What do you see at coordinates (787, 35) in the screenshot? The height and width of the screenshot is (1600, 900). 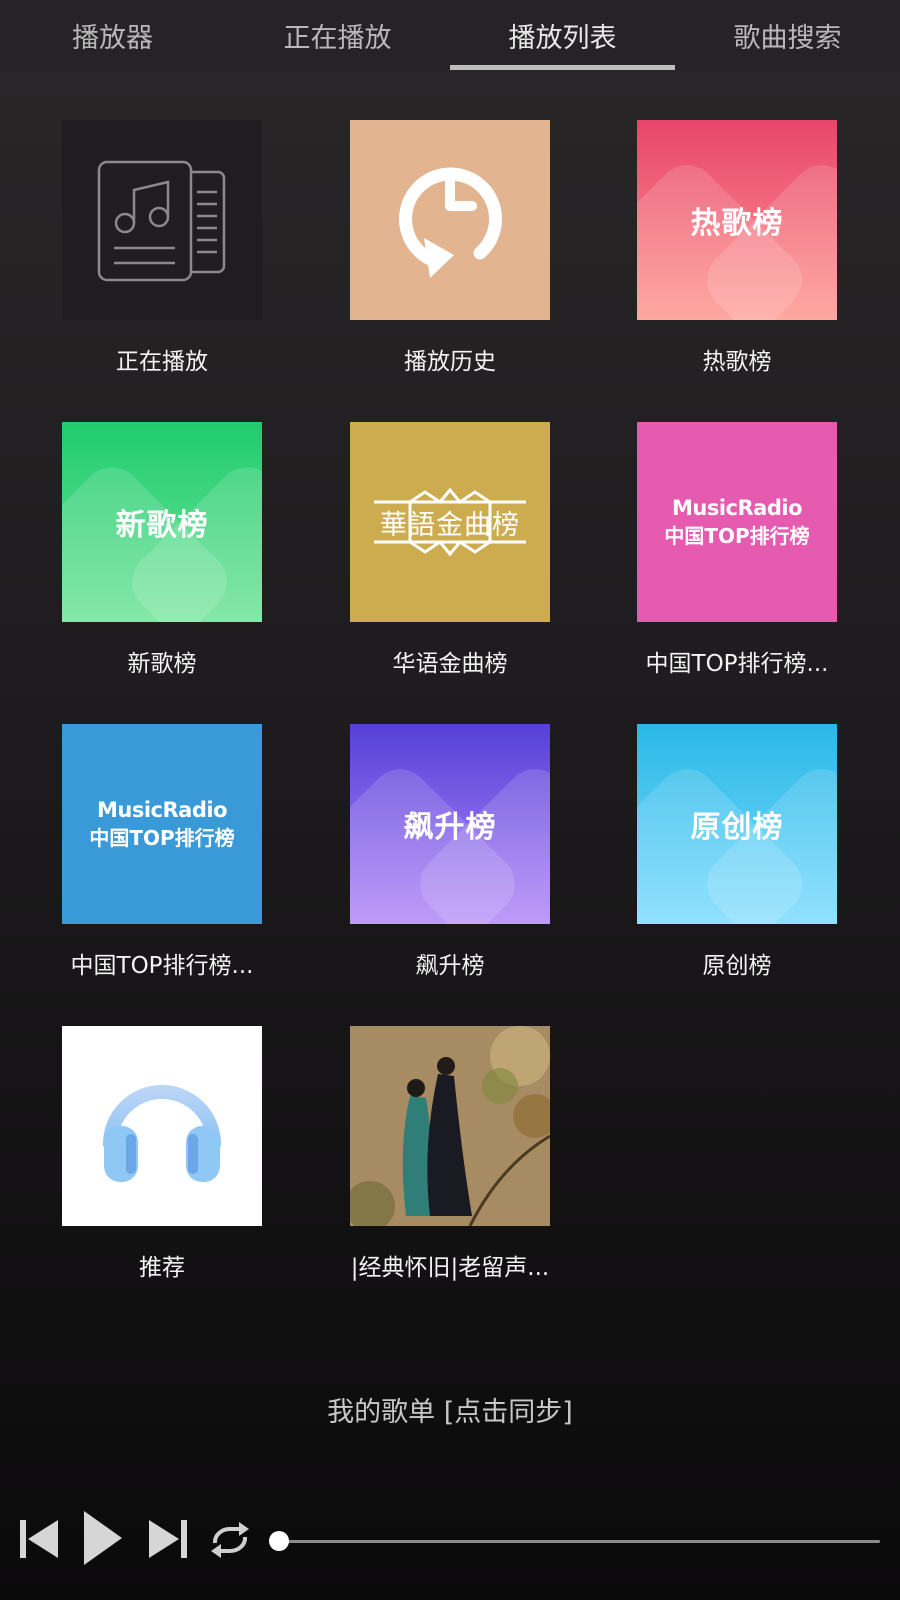 I see `tab-song-search: 歌曲搜索` at bounding box center [787, 35].